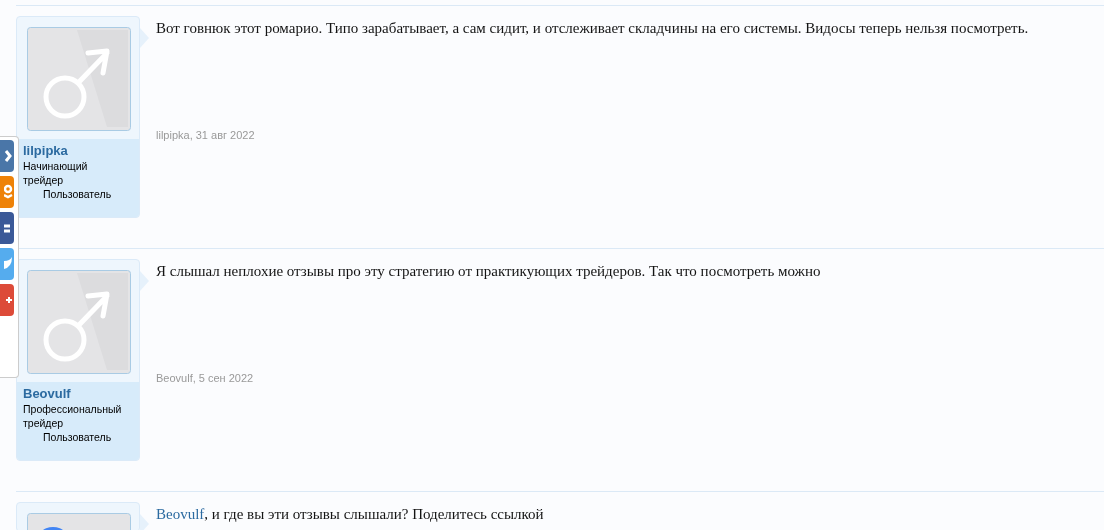  Describe the element at coordinates (78, 151) in the screenshot. I see `username-link: lilpipka` at that location.